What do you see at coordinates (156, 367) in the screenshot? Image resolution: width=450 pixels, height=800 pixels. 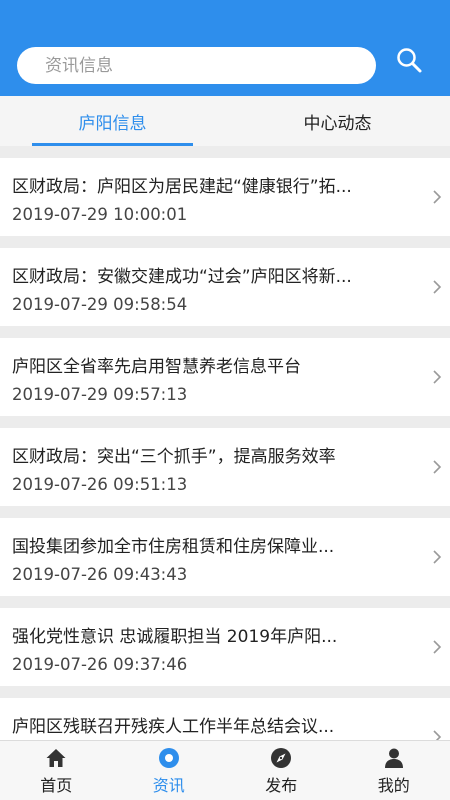 I see `item-title: 庐阳区全省率先启用智慧养老信息平台` at bounding box center [156, 367].